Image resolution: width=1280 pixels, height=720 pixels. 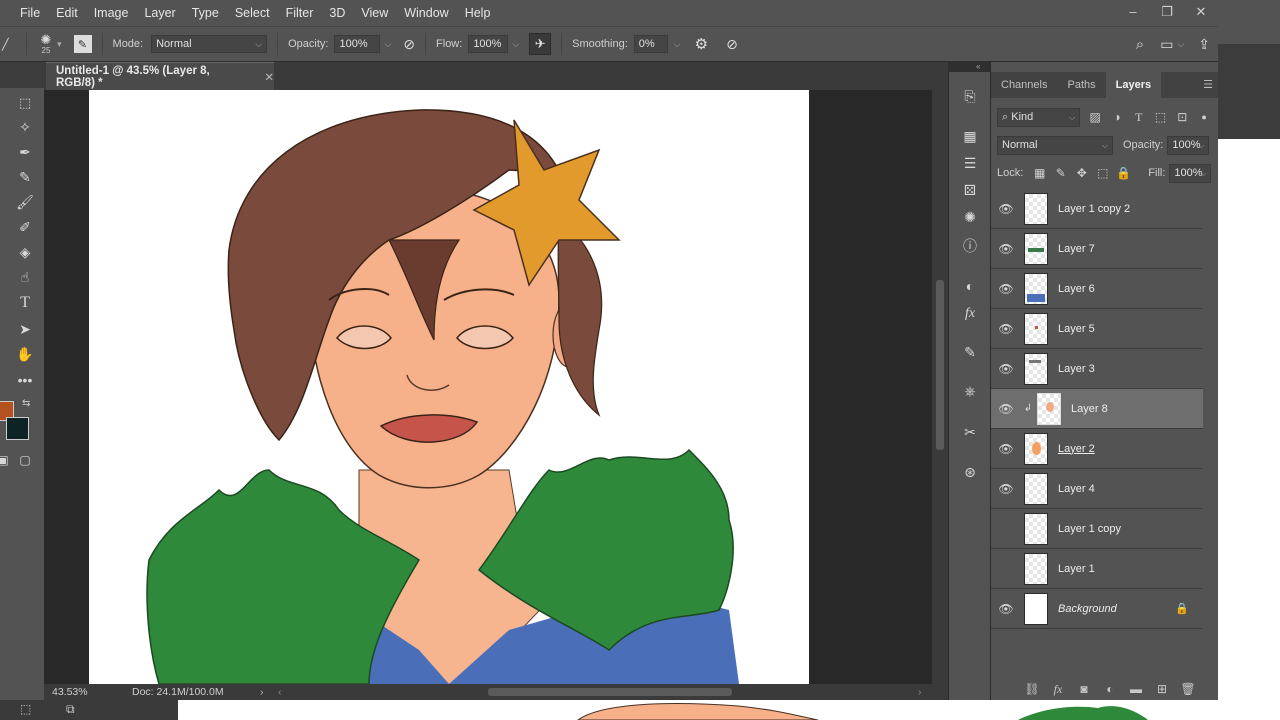 What do you see at coordinates (1140, 44) in the screenshot?
I see `search-icon: ⌕` at bounding box center [1140, 44].